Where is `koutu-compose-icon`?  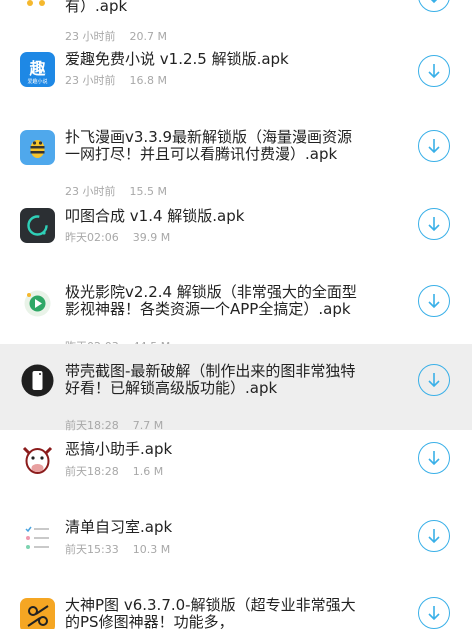
koutu-compose-icon is located at coordinates (37, 225).